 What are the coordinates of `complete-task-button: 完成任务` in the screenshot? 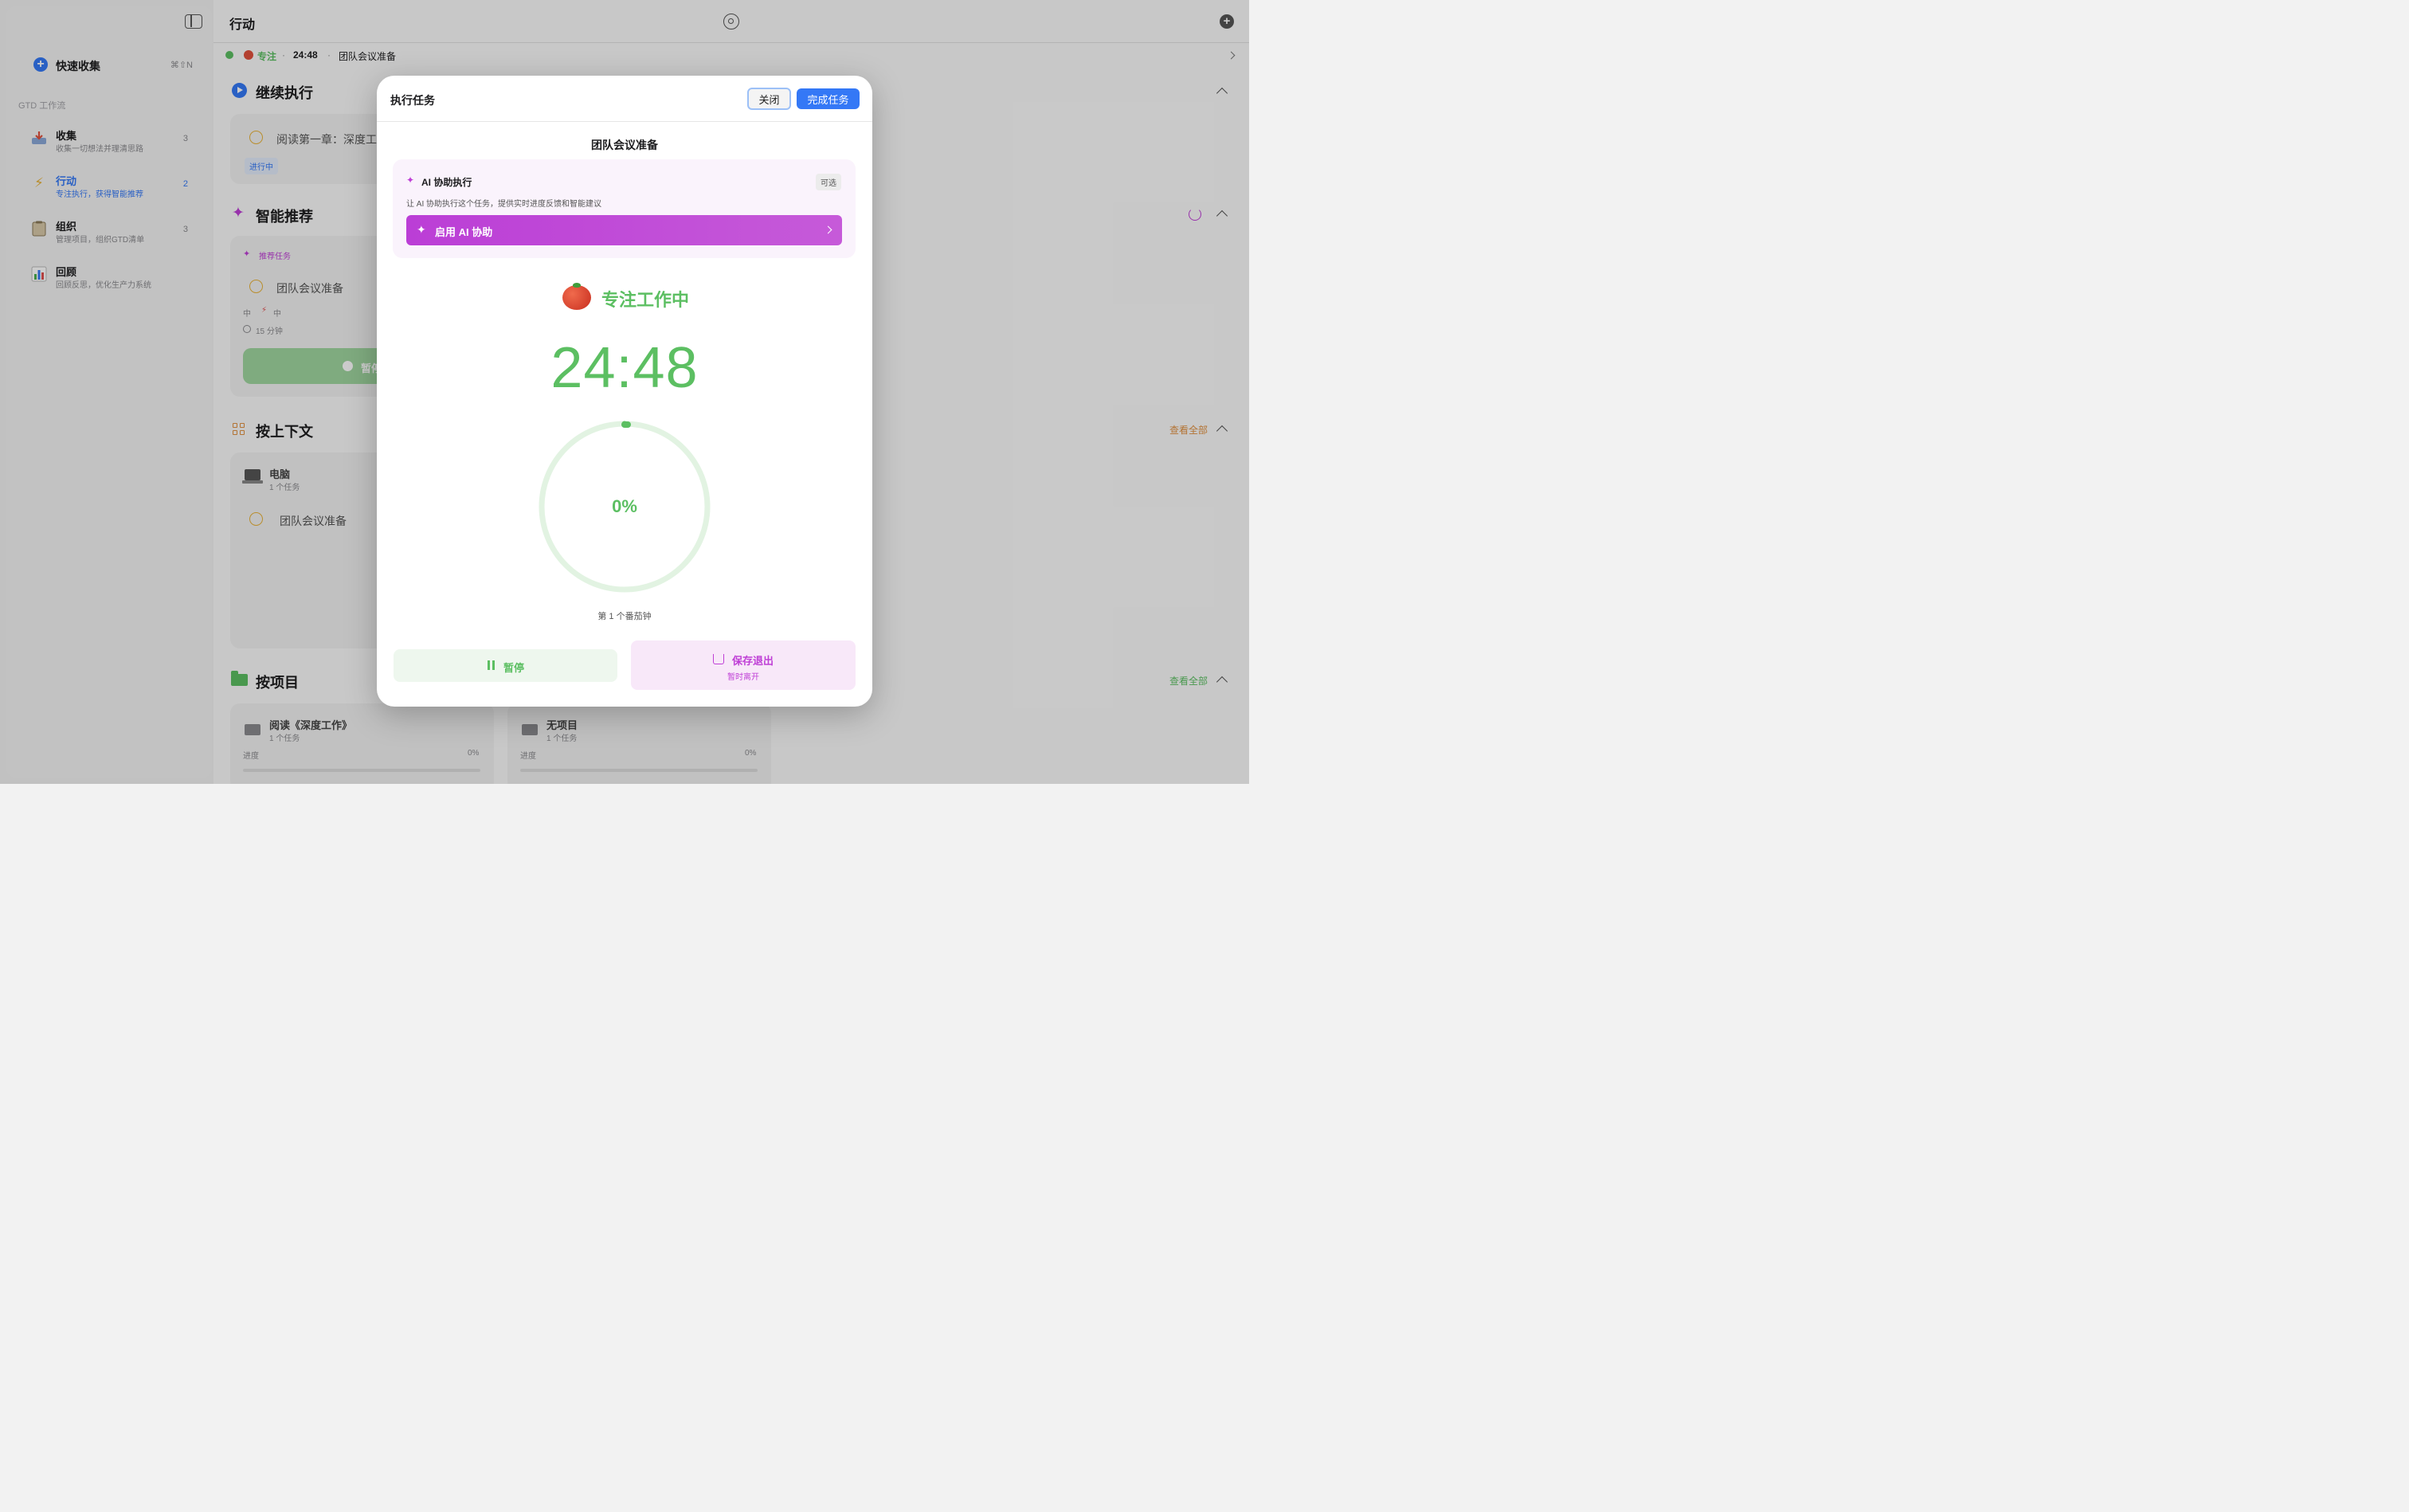 It's located at (828, 99).